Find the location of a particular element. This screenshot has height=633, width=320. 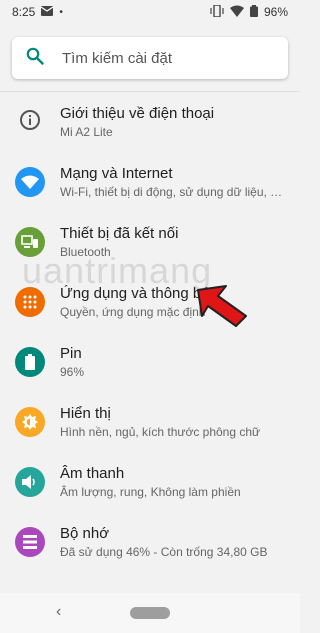

sound-icon is located at coordinates (30, 482).